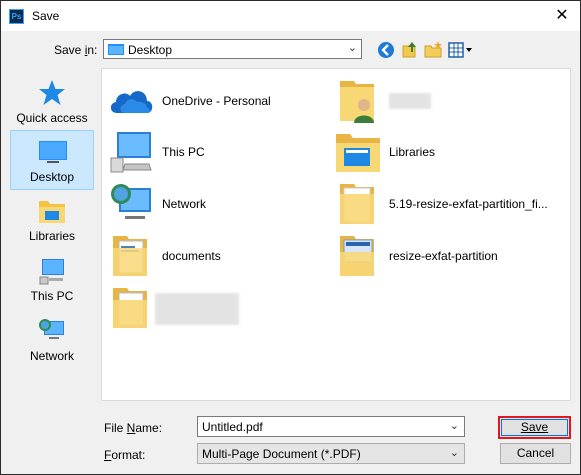 Image resolution: width=581 pixels, height=475 pixels. Describe the element at coordinates (52, 296) in the screenshot. I see `place-label: This PC` at that location.